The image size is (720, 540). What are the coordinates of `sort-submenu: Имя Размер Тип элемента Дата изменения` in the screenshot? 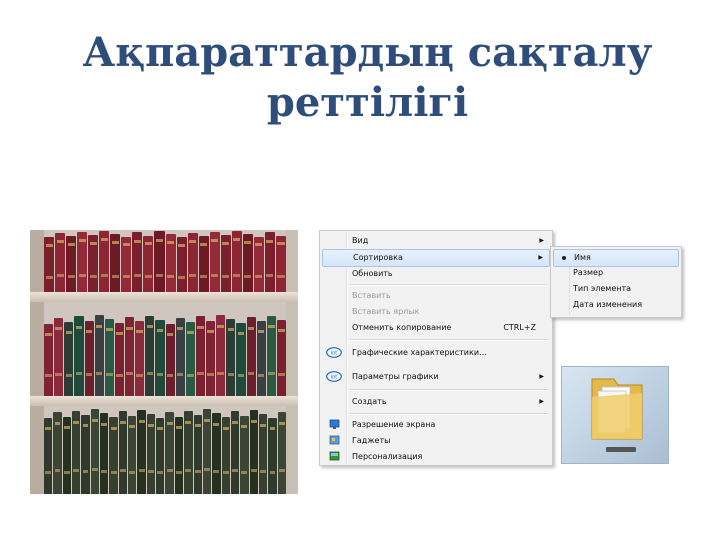 It's located at (616, 282).